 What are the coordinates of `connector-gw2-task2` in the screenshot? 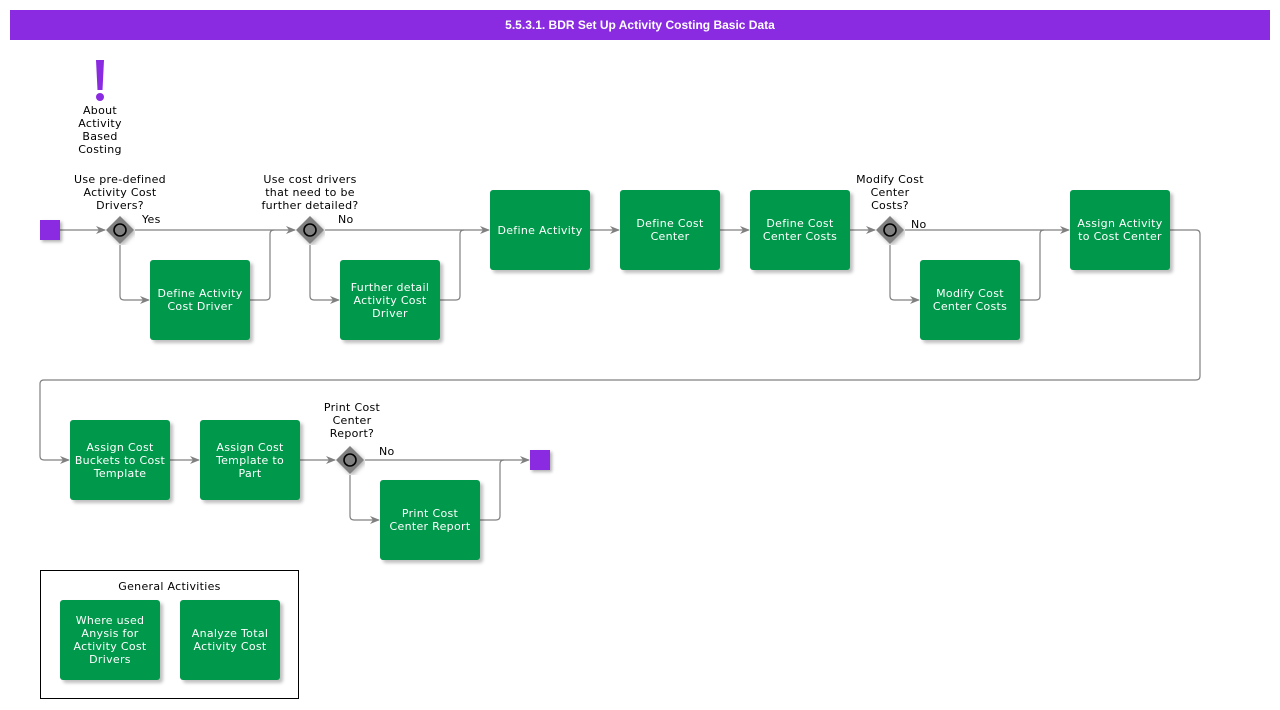 It's located at (324, 274).